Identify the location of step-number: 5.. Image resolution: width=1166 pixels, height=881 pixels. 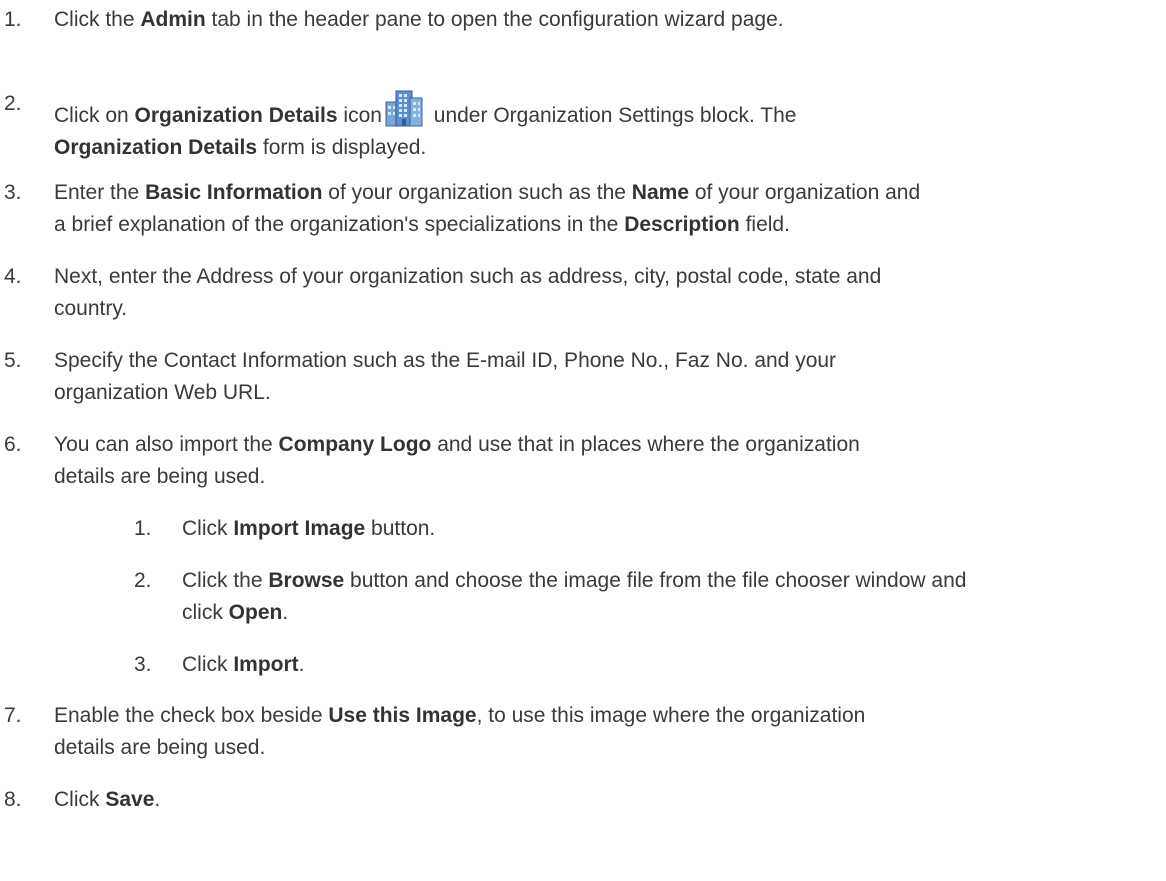
(13, 360).